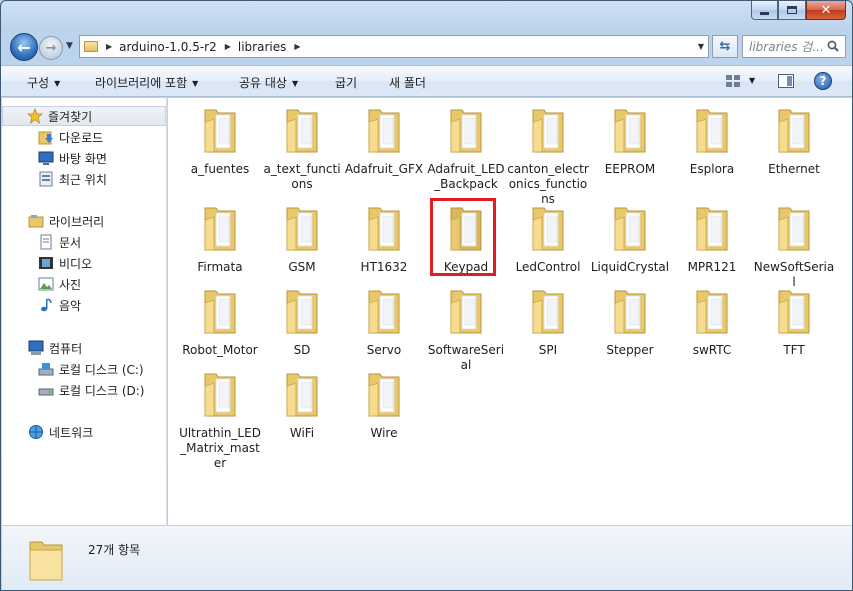  I want to click on arrow-right-icon: →, so click(51, 48).